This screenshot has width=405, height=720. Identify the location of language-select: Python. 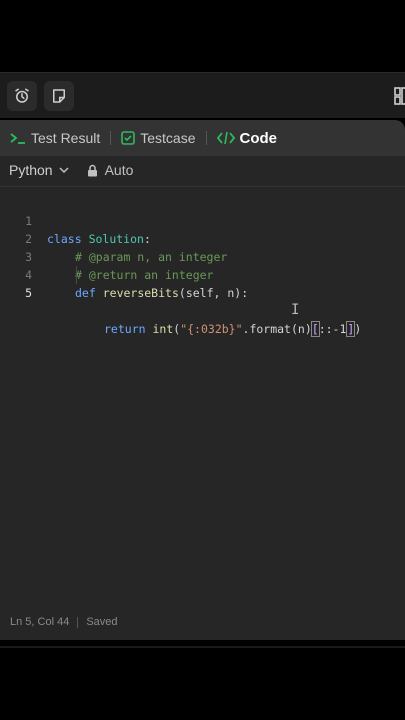
(39, 170).